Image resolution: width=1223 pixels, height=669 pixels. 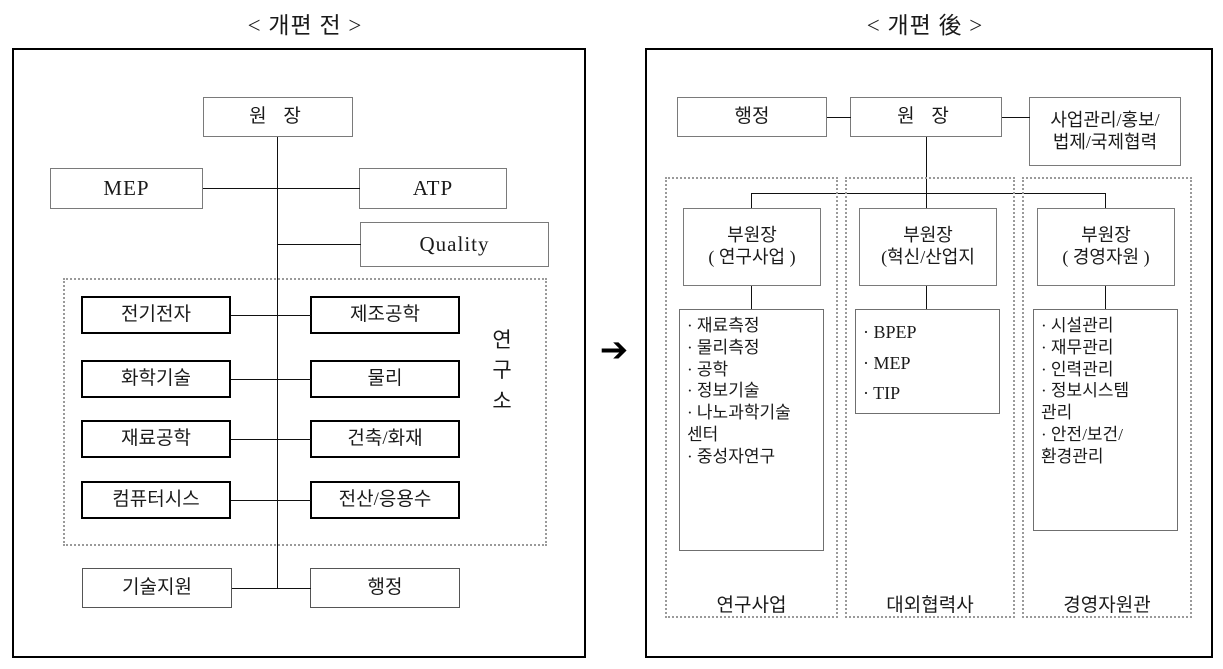 I want to click on right-node-admin: 행정, so click(x=752, y=117).